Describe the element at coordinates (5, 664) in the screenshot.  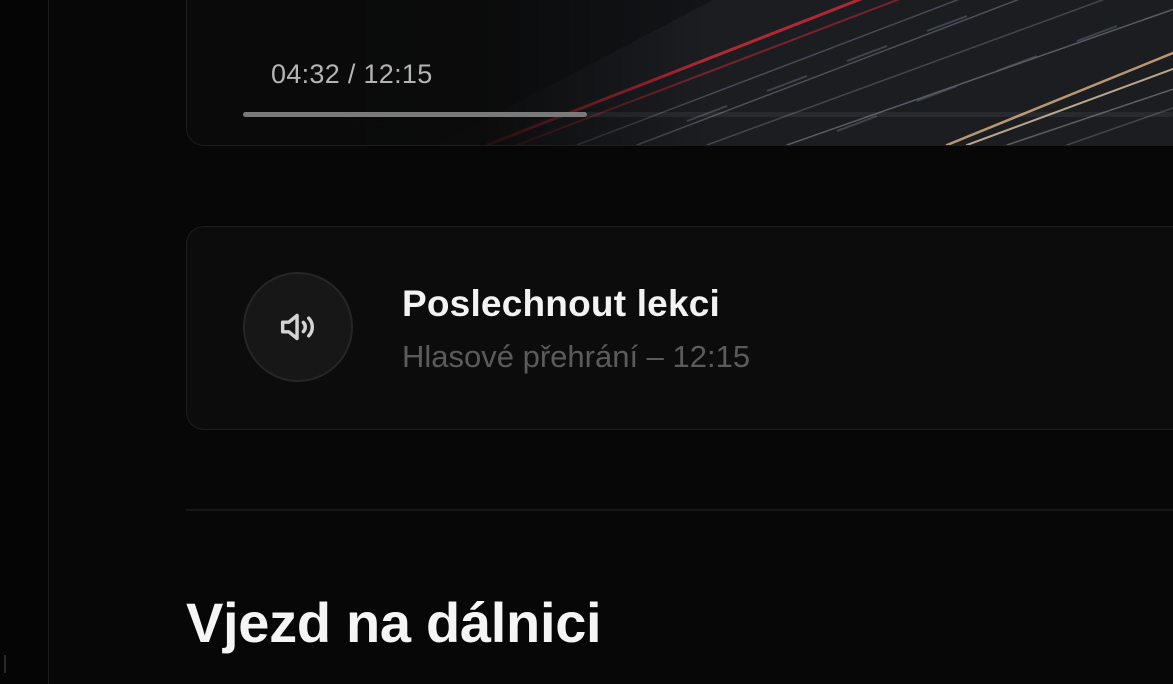
I see `left-rail-marker` at that location.